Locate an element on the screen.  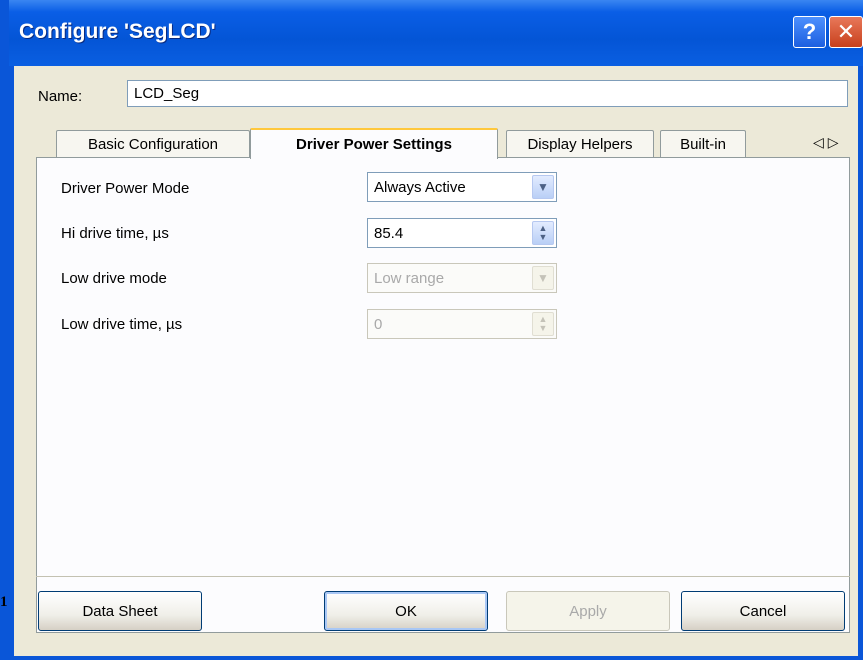
low-drive-mode-value: Low range is located at coordinates (409, 278).